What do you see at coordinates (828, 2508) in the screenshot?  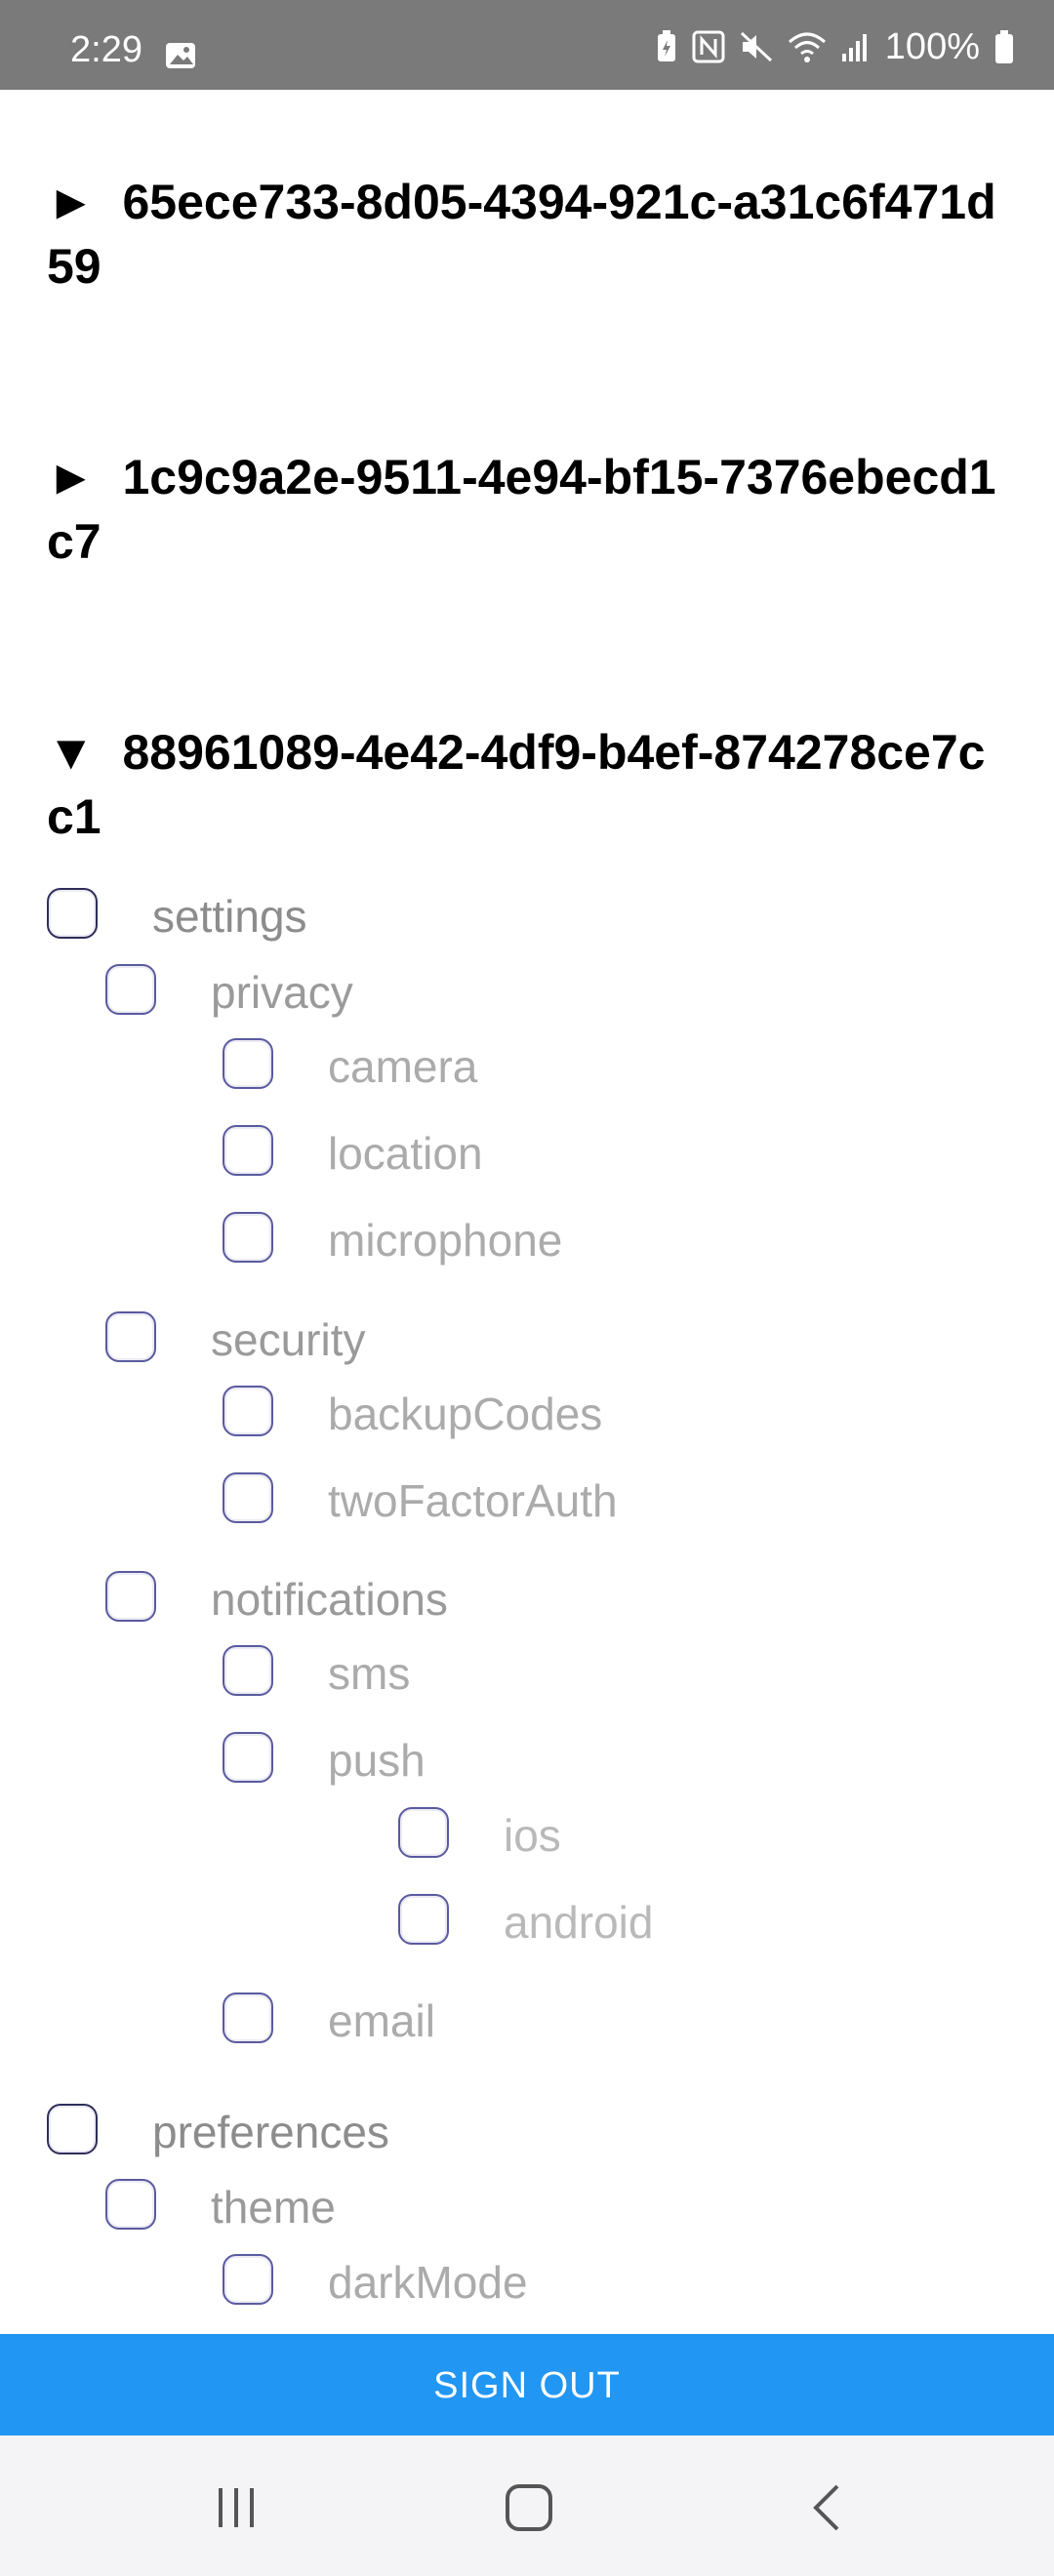 I see `back-icon` at bounding box center [828, 2508].